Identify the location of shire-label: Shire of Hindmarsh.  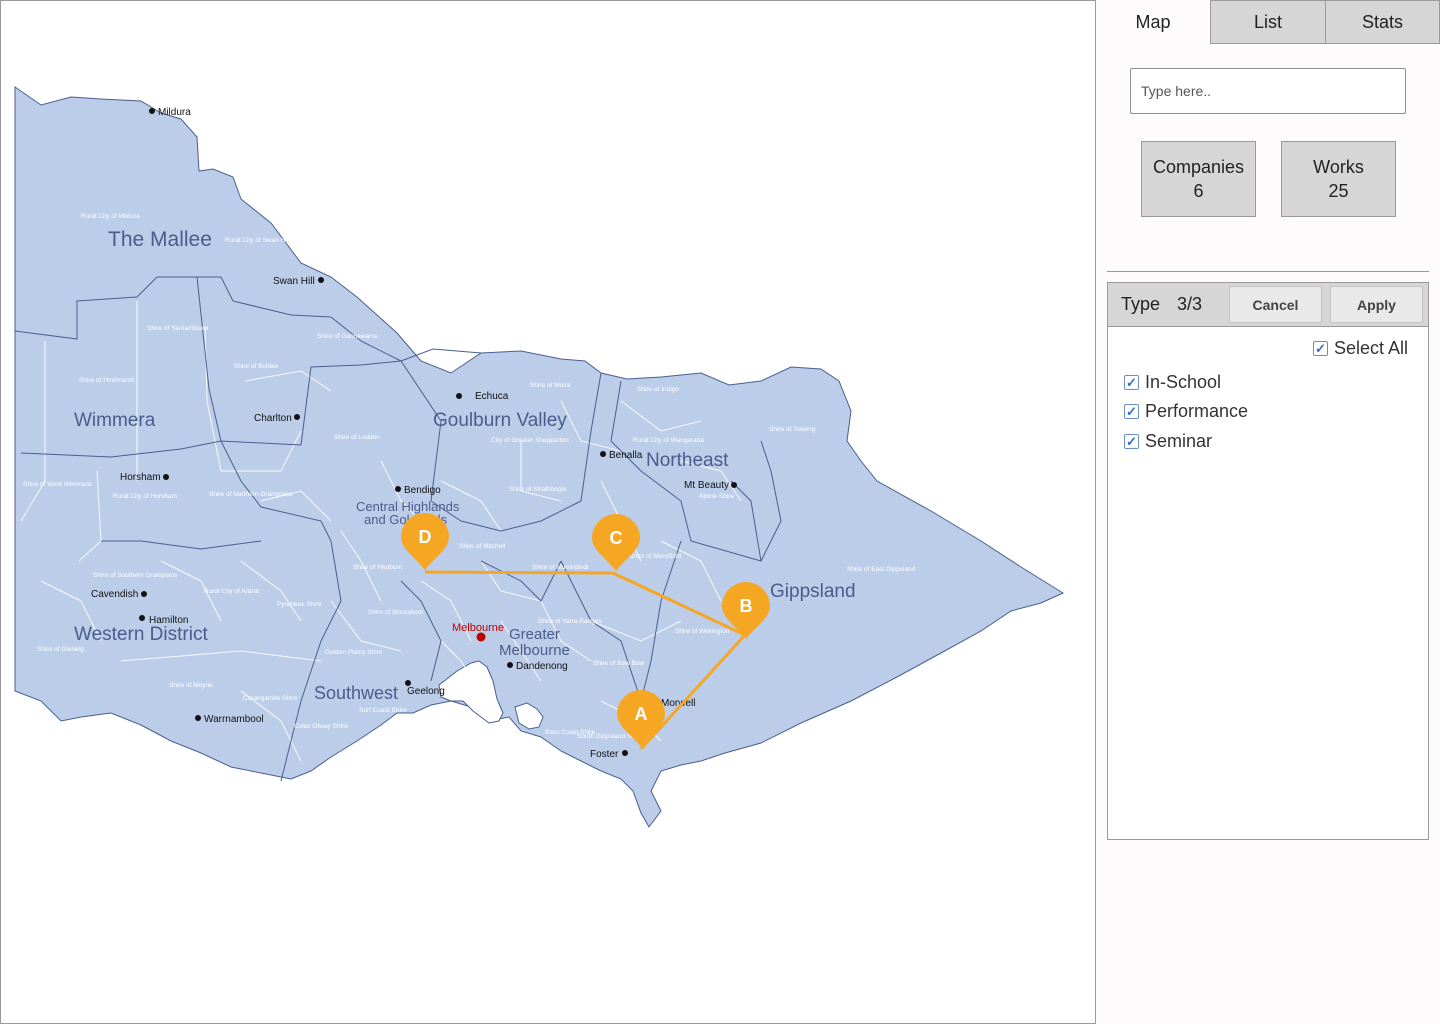
(107, 380).